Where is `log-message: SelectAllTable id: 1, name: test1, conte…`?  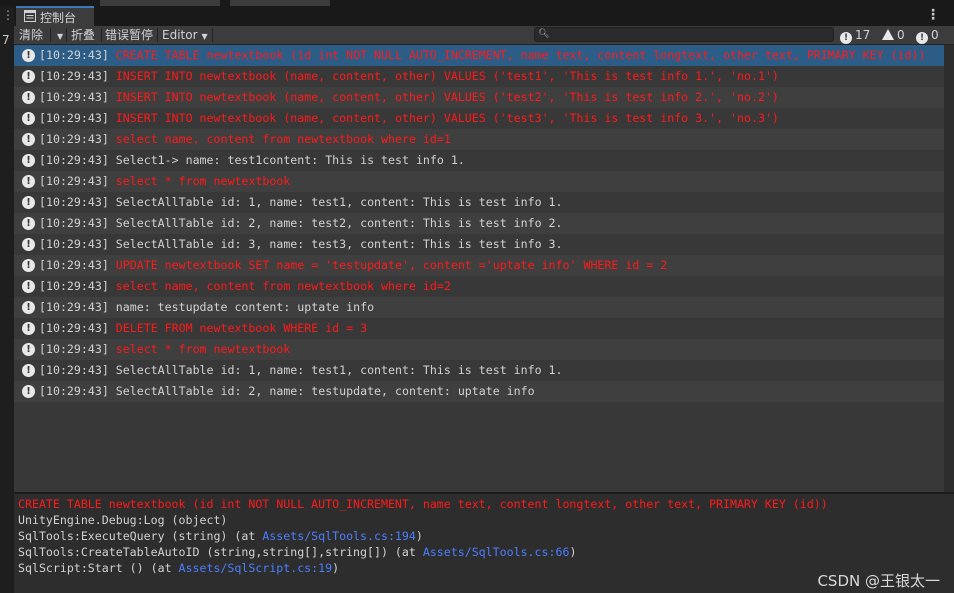 log-message: SelectAllTable id: 1, name: test1, conte… is located at coordinates (339, 202).